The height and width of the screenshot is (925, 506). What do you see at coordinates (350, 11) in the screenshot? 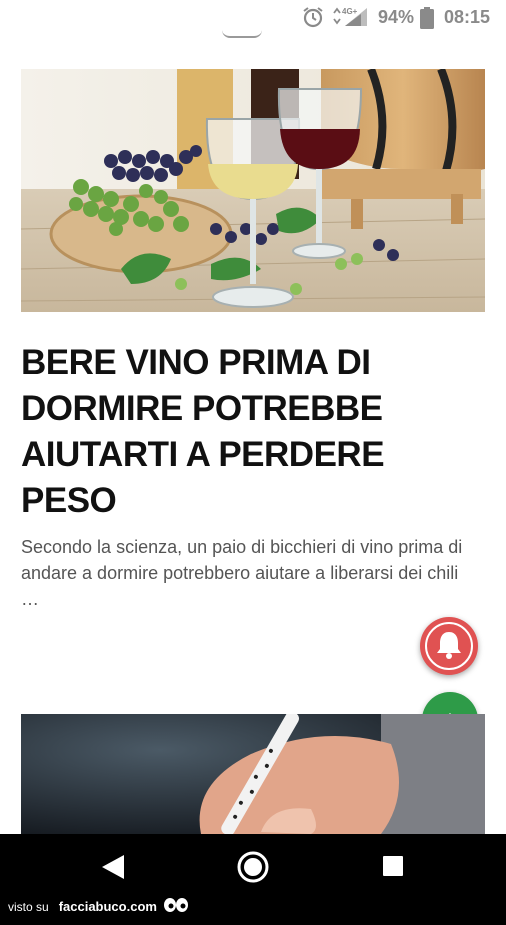
I see `network-label: 4G+` at bounding box center [350, 11].